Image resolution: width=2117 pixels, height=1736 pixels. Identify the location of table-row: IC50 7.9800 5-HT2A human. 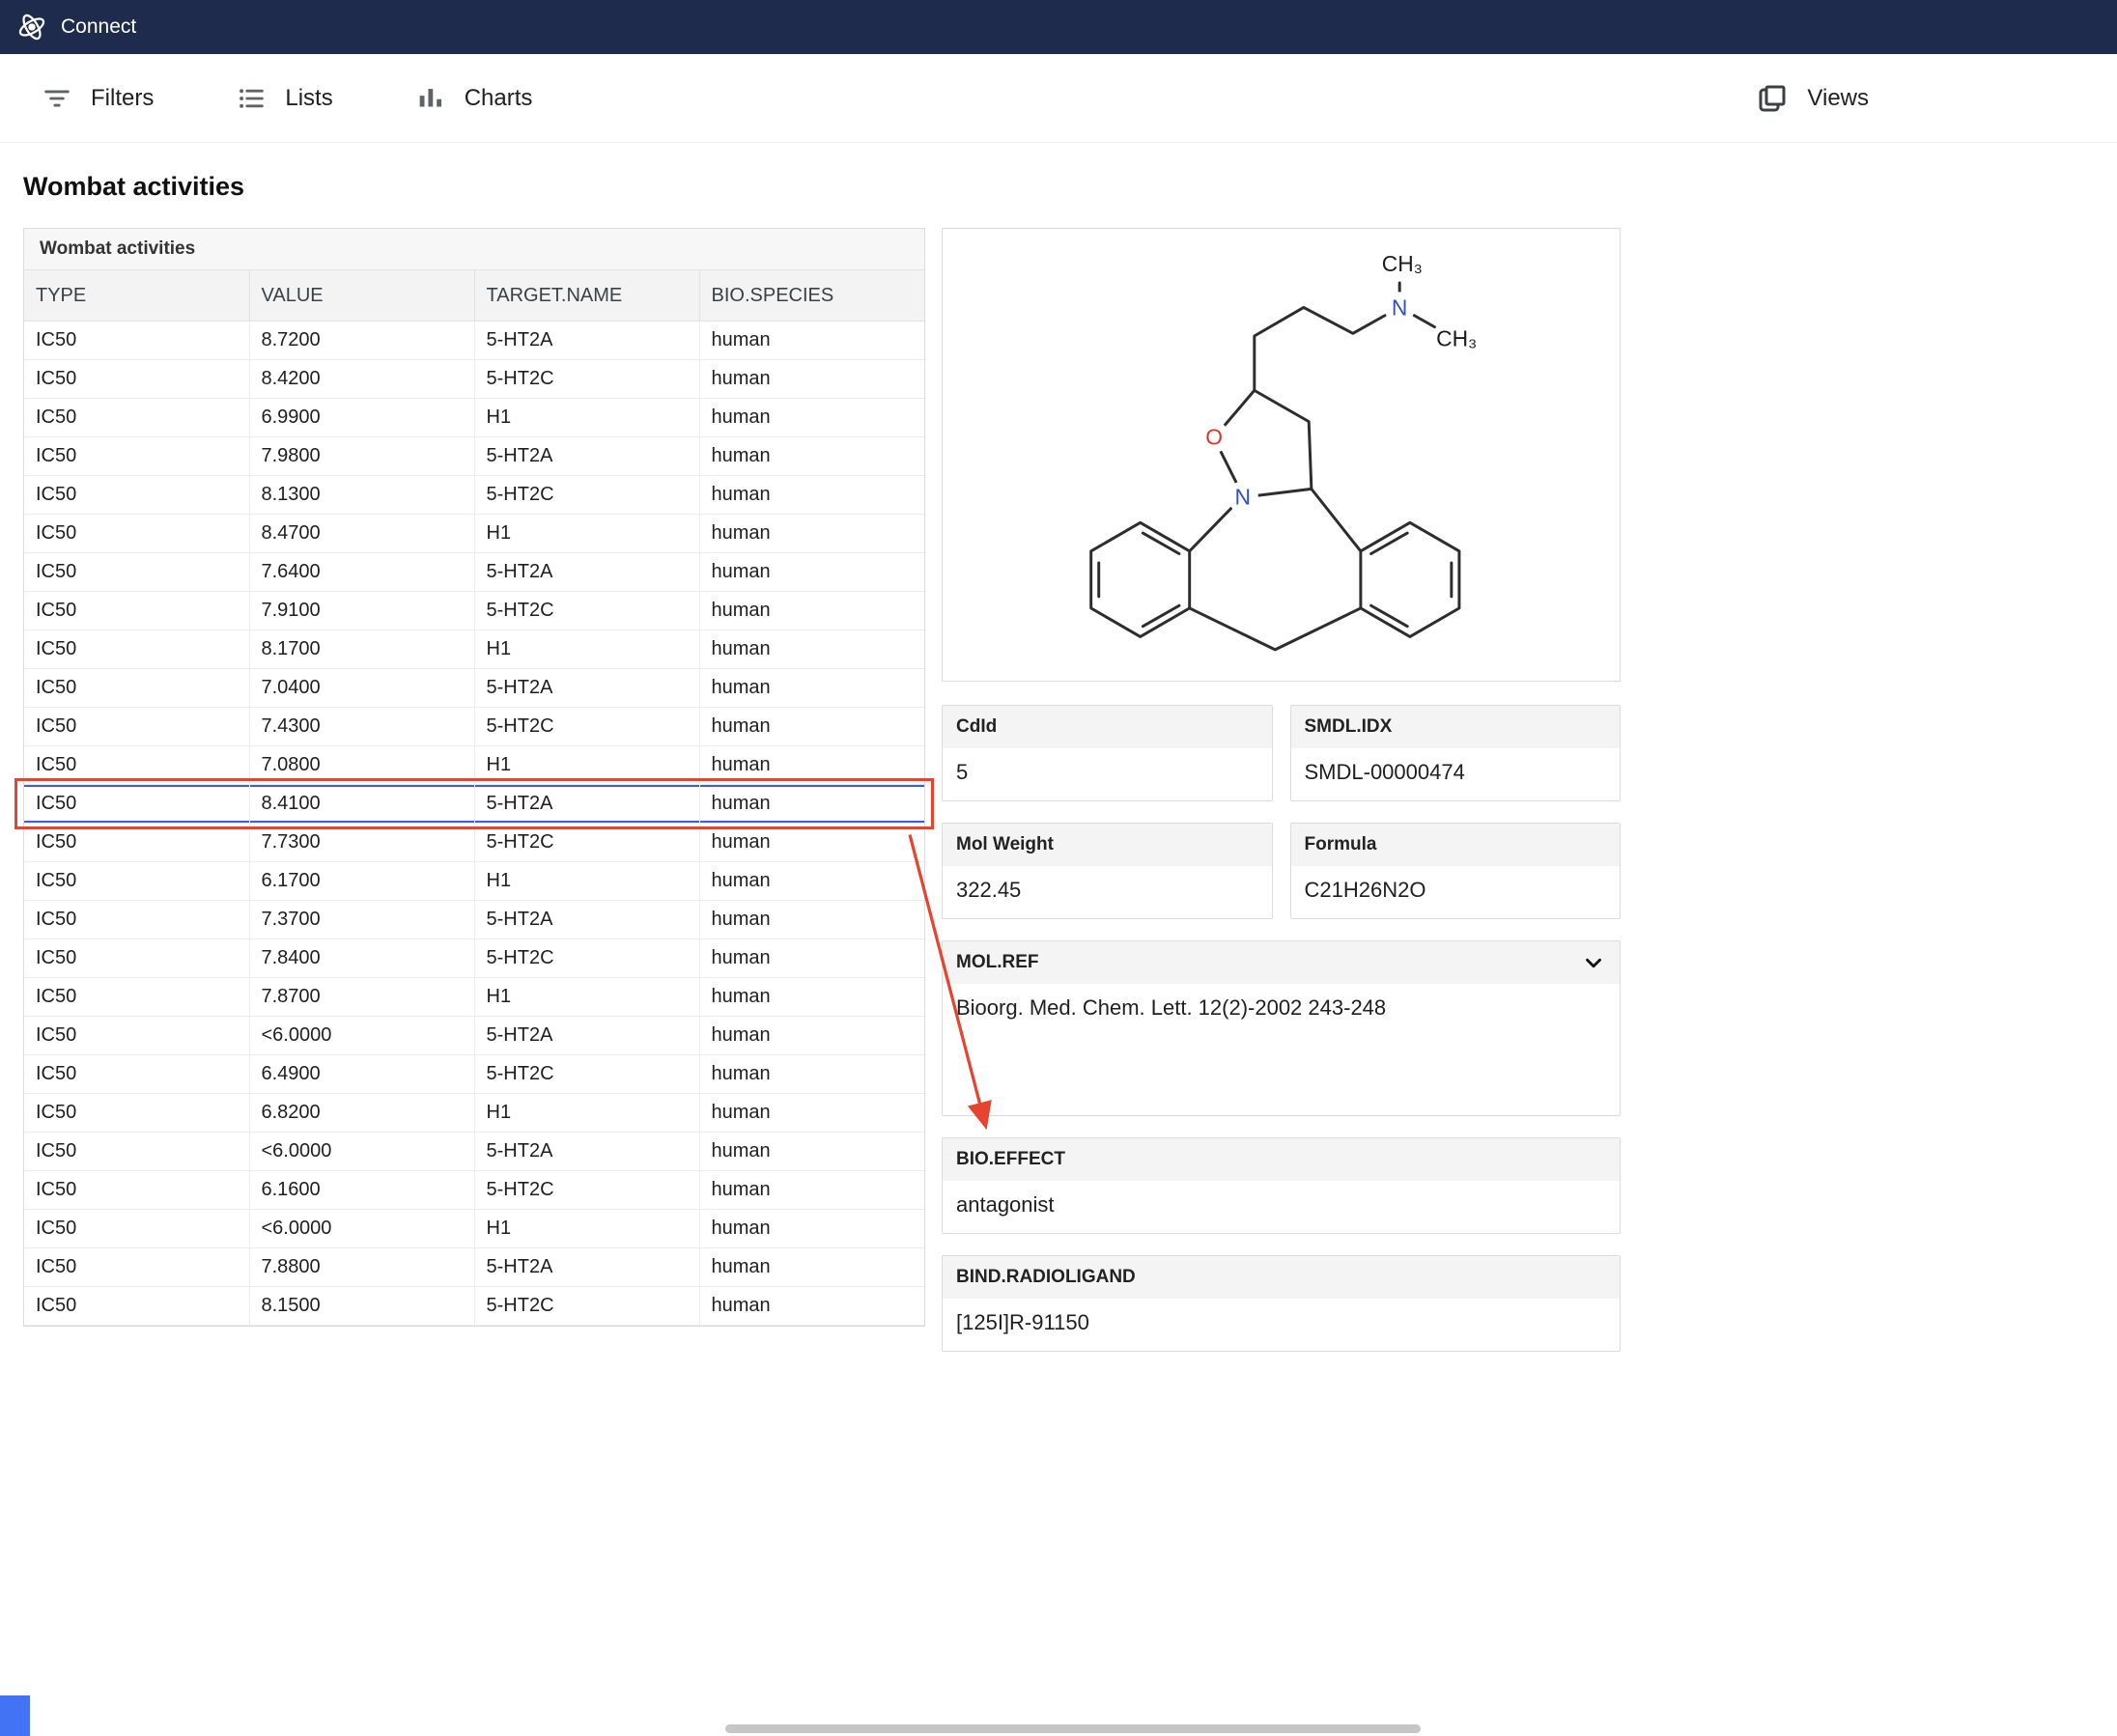
(474, 456).